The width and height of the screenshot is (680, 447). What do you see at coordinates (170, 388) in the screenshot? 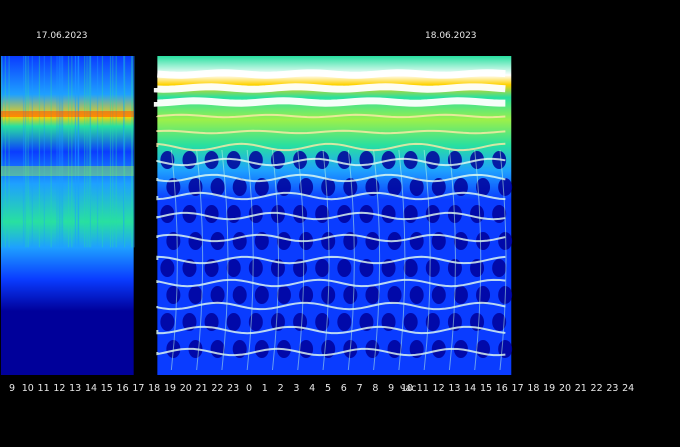
I see `x-tick-label: 19` at bounding box center [170, 388].